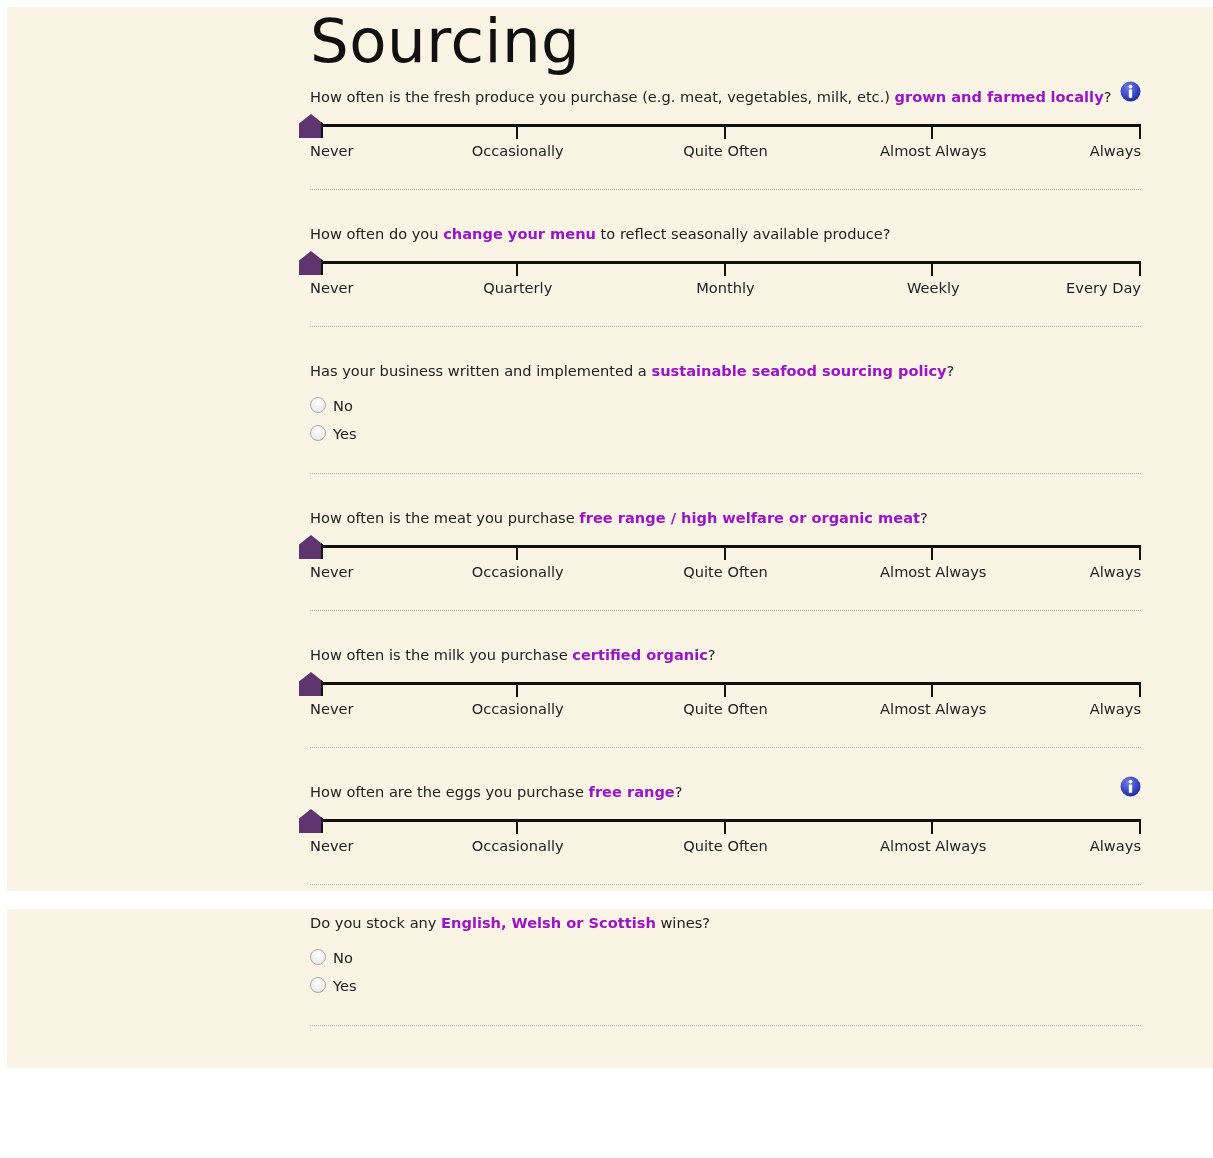 The width and height of the screenshot is (1213, 1158). Describe the element at coordinates (711, 97) in the screenshot. I see `question-text: How often is the fresh produce you purchase (e.g. meat, vegetables, milk, etc.) grown and farmed locally?` at that location.